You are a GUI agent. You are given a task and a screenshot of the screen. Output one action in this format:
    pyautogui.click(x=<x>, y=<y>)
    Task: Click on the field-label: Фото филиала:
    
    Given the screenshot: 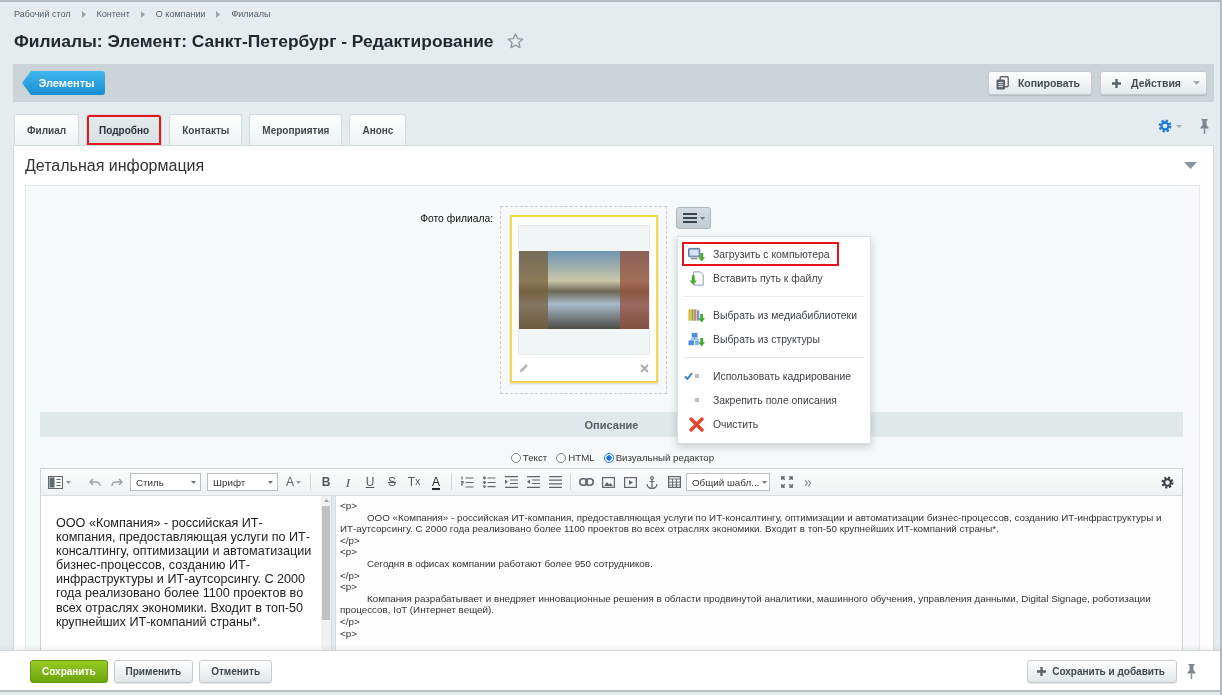 What is the action you would take?
    pyautogui.click(x=456, y=219)
    